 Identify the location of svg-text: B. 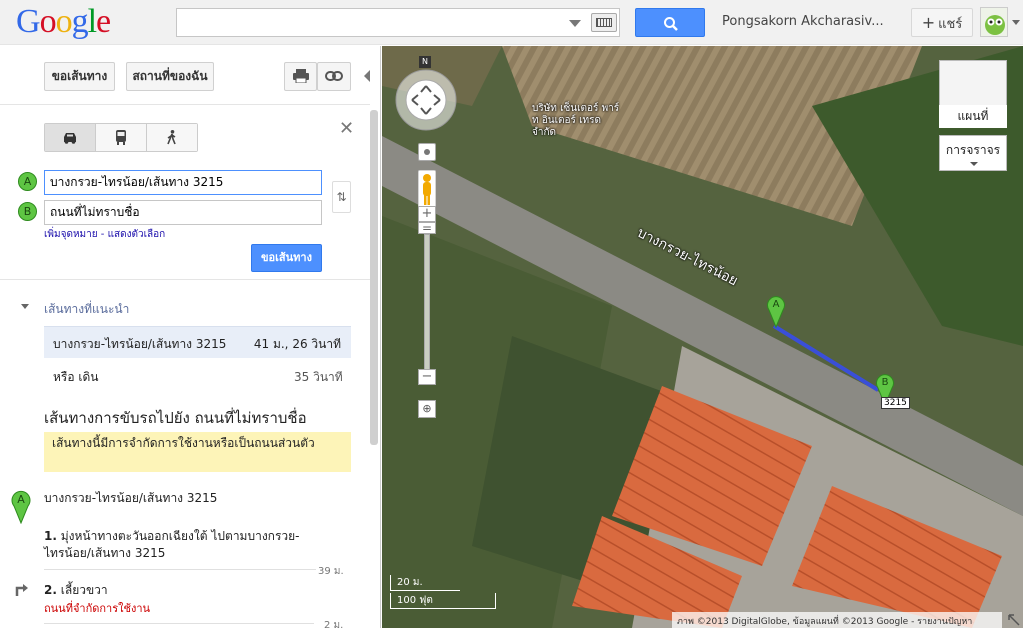
(885, 382).